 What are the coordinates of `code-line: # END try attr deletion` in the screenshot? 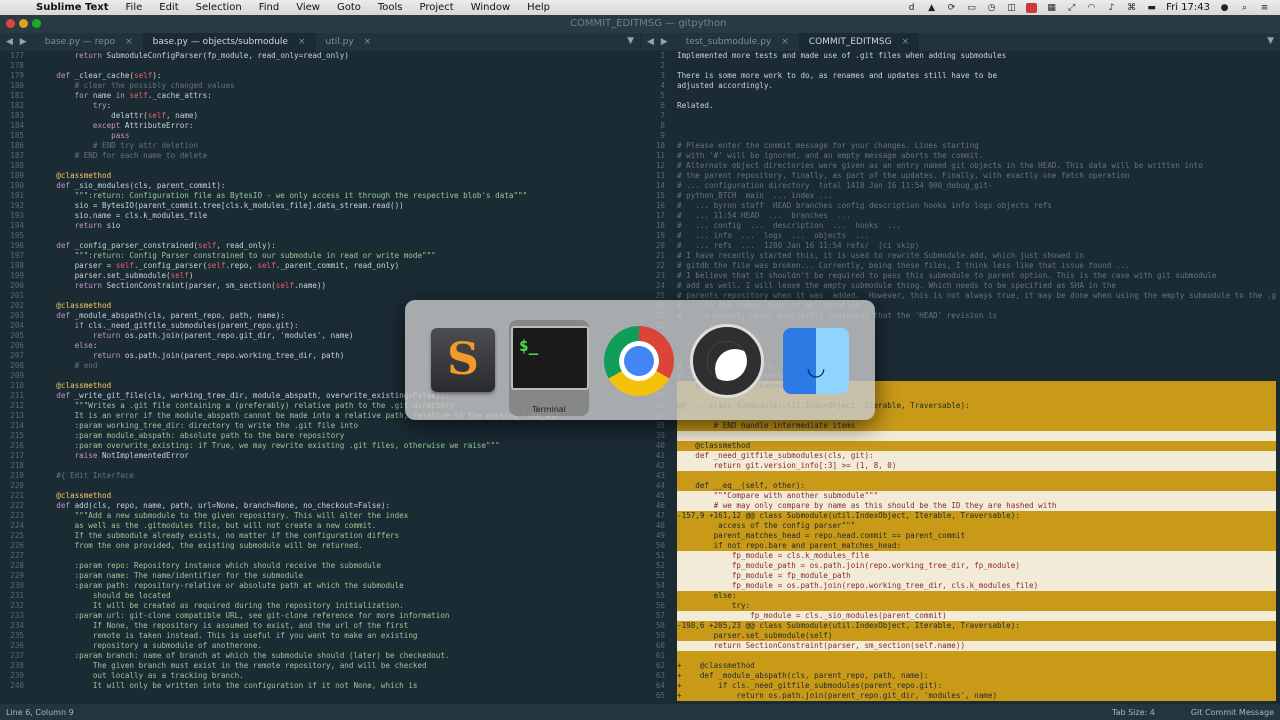 It's located at (337, 146).